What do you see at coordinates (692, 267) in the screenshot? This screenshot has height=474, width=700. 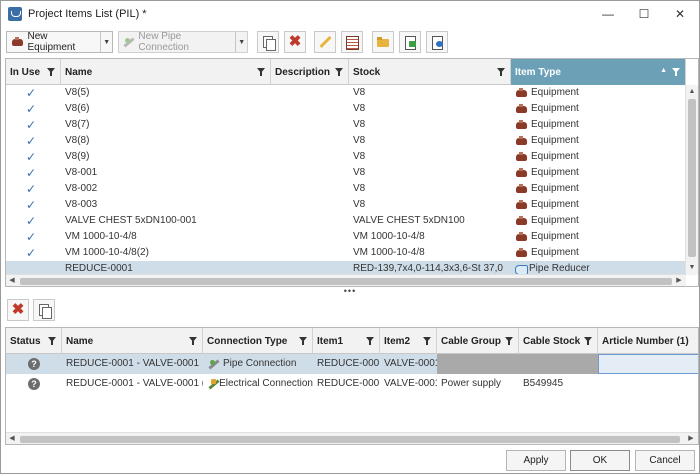 I see `scroll-down-icon: ▼` at bounding box center [692, 267].